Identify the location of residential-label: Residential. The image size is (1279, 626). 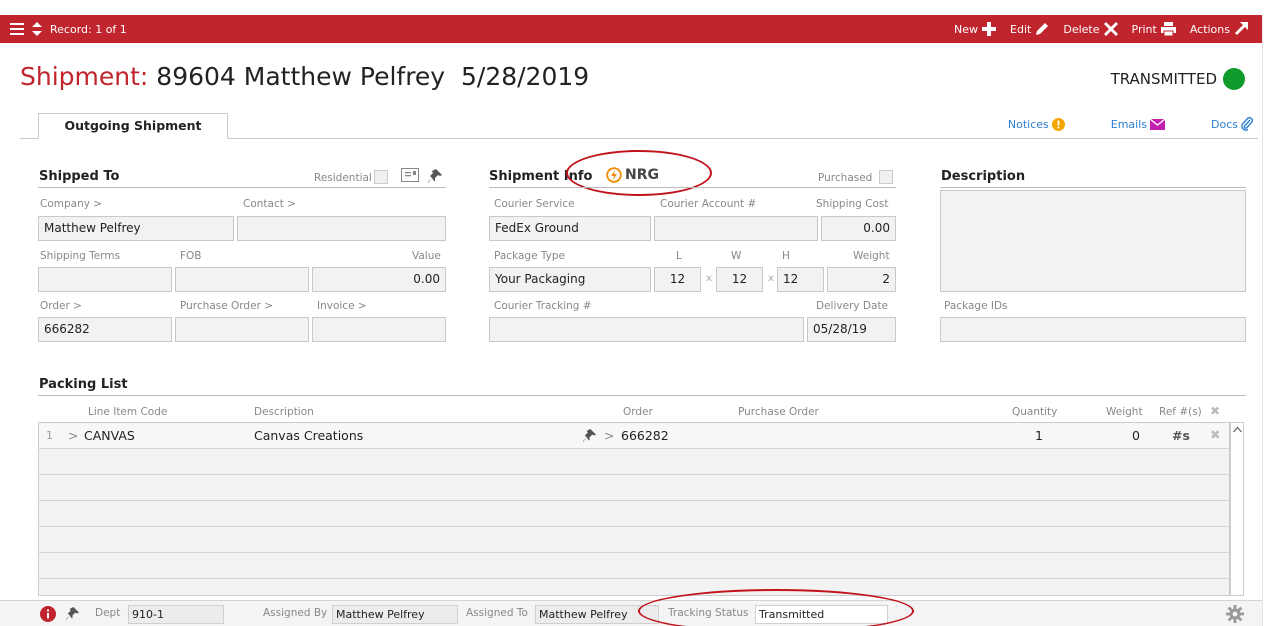
(343, 178).